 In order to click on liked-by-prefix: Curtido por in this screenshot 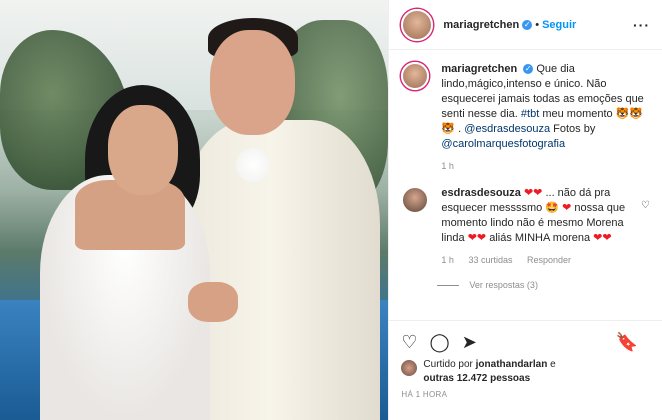, I will do `click(448, 364)`.